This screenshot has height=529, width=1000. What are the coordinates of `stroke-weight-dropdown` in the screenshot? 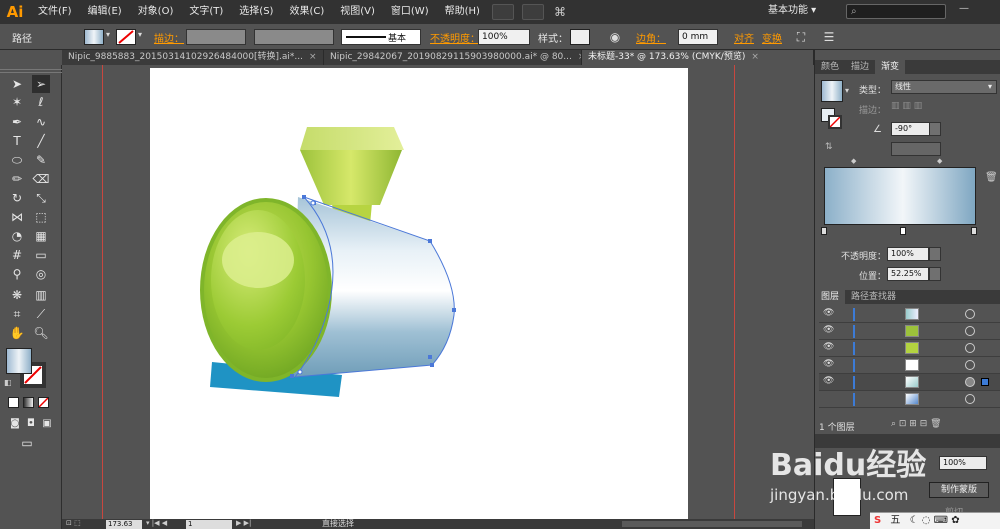 It's located at (216, 37).